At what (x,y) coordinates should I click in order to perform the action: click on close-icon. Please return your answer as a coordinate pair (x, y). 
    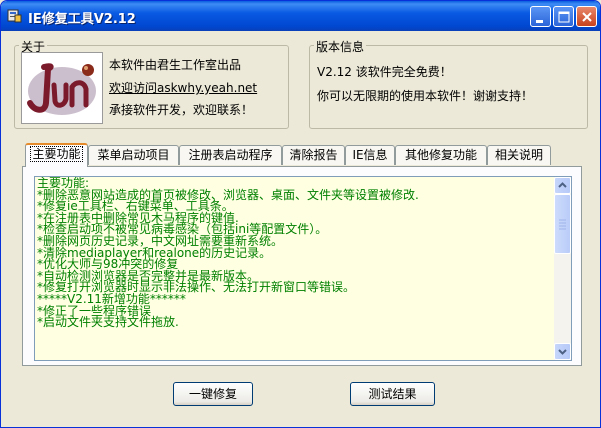
    Looking at the image, I should click on (587, 17).